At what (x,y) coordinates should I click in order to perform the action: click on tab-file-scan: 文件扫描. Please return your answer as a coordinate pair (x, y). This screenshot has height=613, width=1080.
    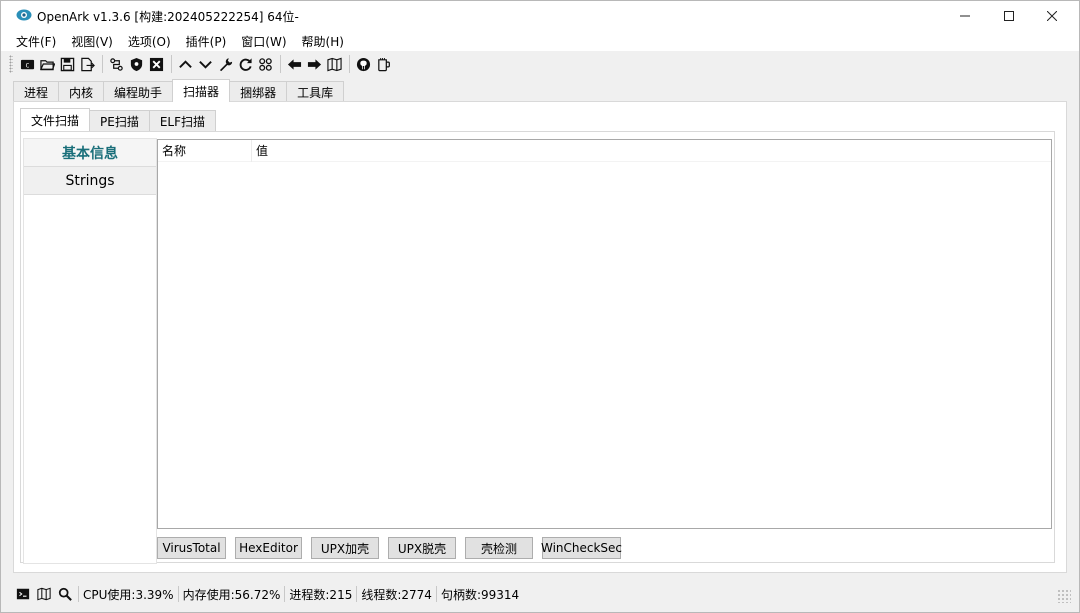
    Looking at the image, I should click on (55, 119).